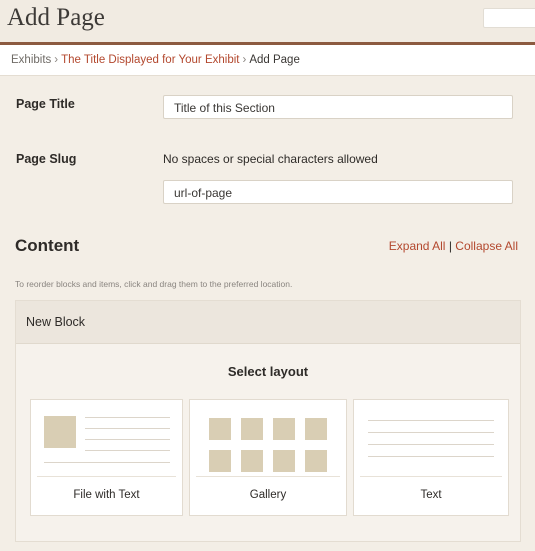 This screenshot has height=551, width=535. What do you see at coordinates (453, 246) in the screenshot?
I see `expand-collapse-links: Expand All | Collapse All` at bounding box center [453, 246].